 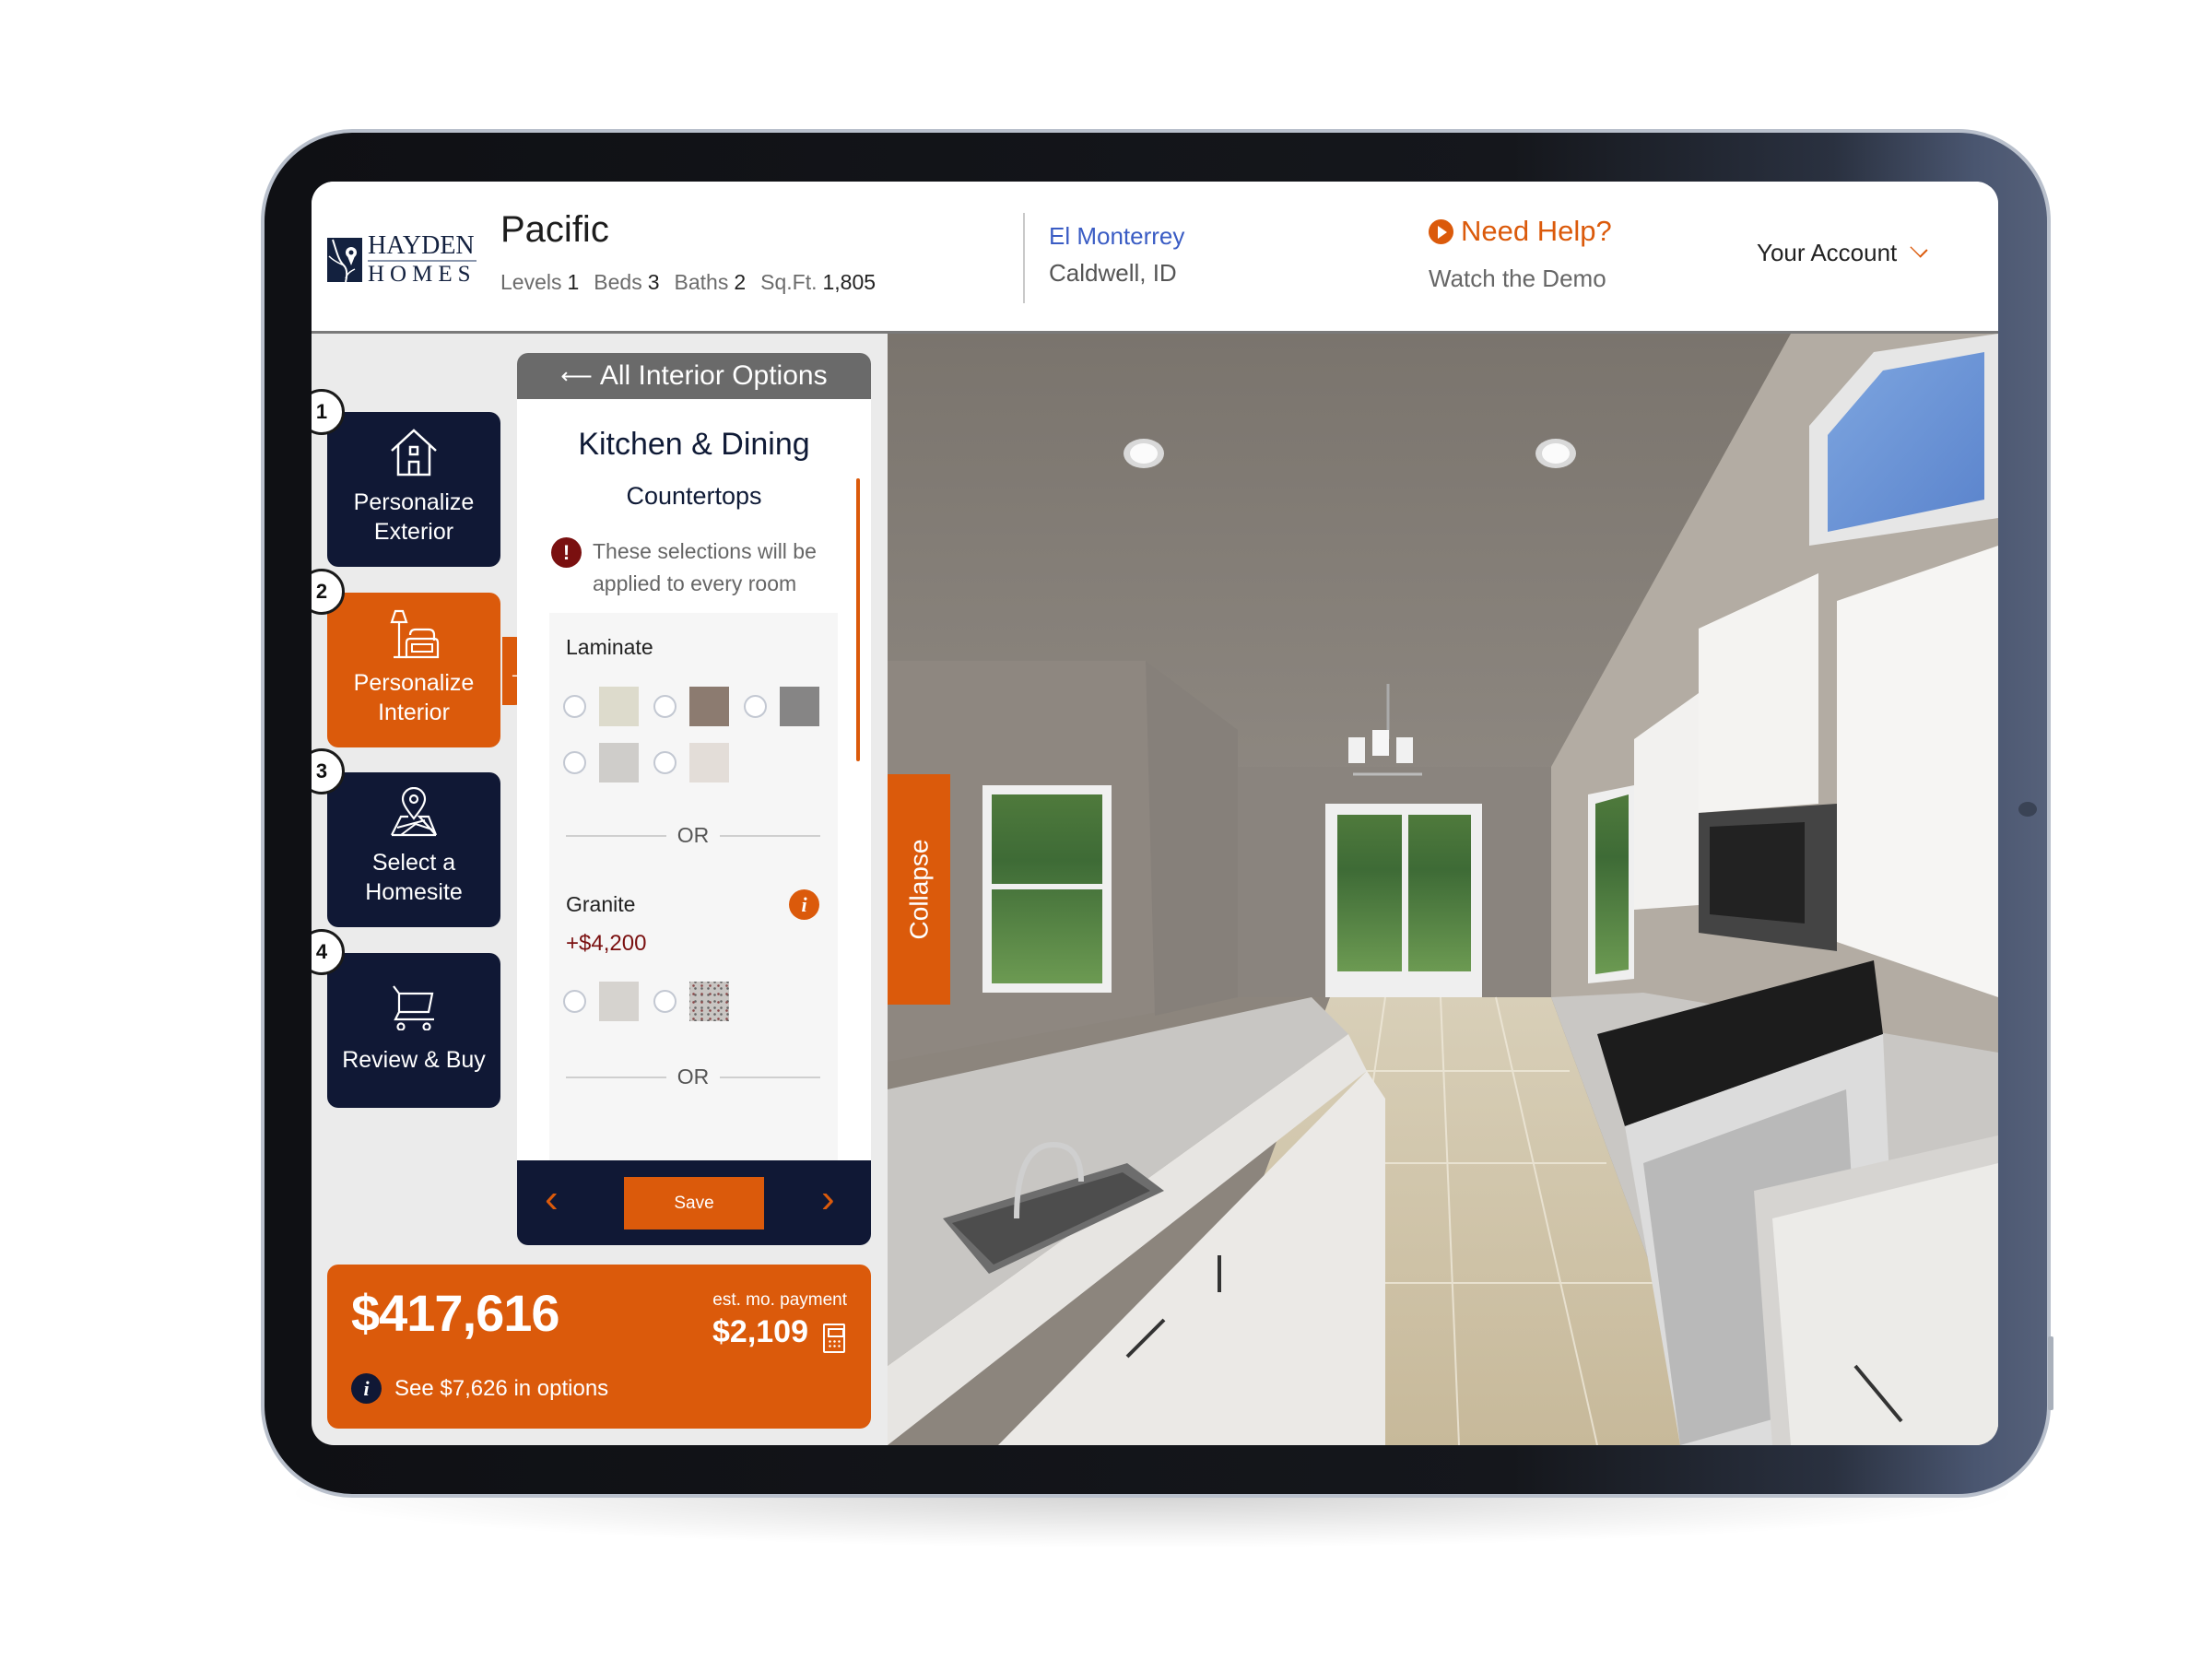 I want to click on header-divider, so click(x=1024, y=258).